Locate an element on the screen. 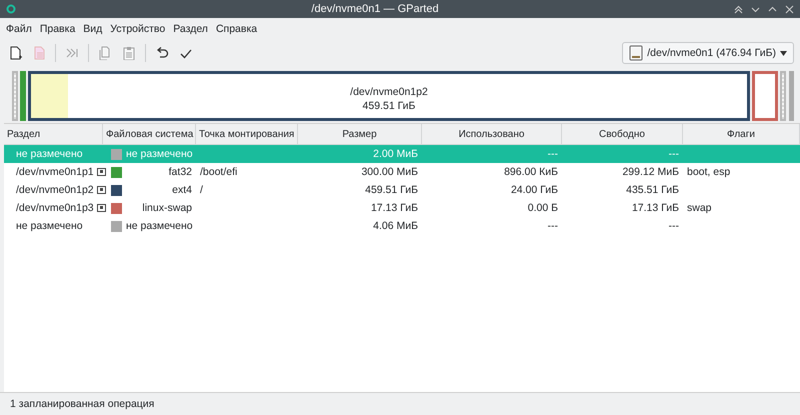 Image resolution: width=800 pixels, height=415 pixels. table-cell: 4.06 МиБ is located at coordinates (395, 226).